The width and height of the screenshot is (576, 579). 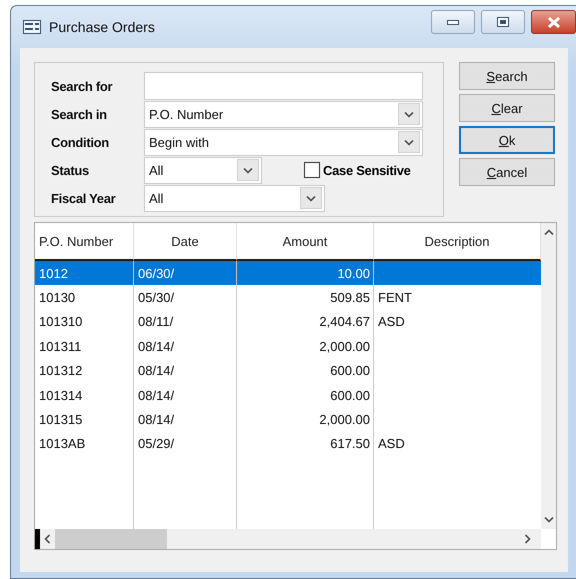 What do you see at coordinates (507, 140) in the screenshot?
I see `dialog-button: Ok` at bounding box center [507, 140].